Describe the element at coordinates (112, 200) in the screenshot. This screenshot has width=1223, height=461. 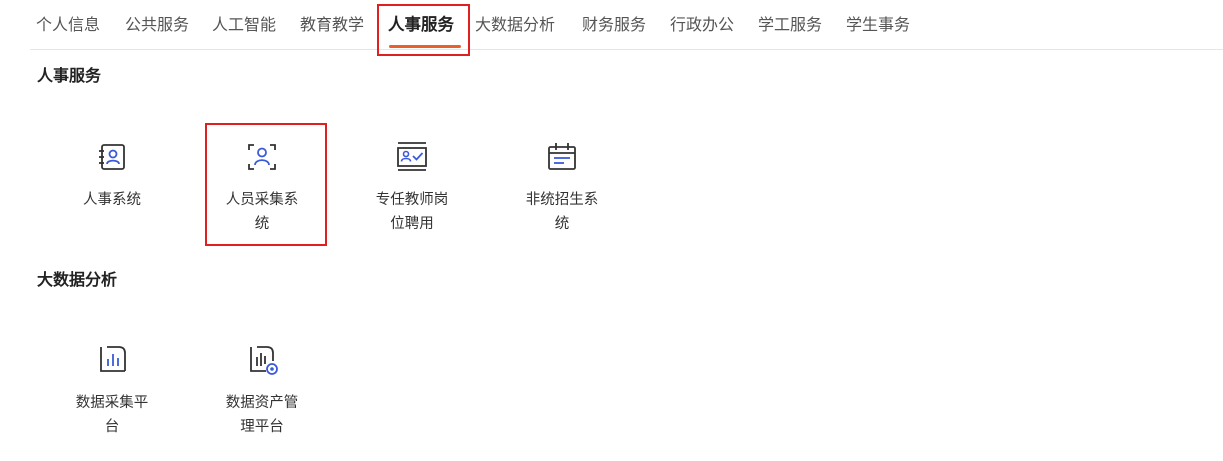
I see `app-label: 人事系统` at that location.